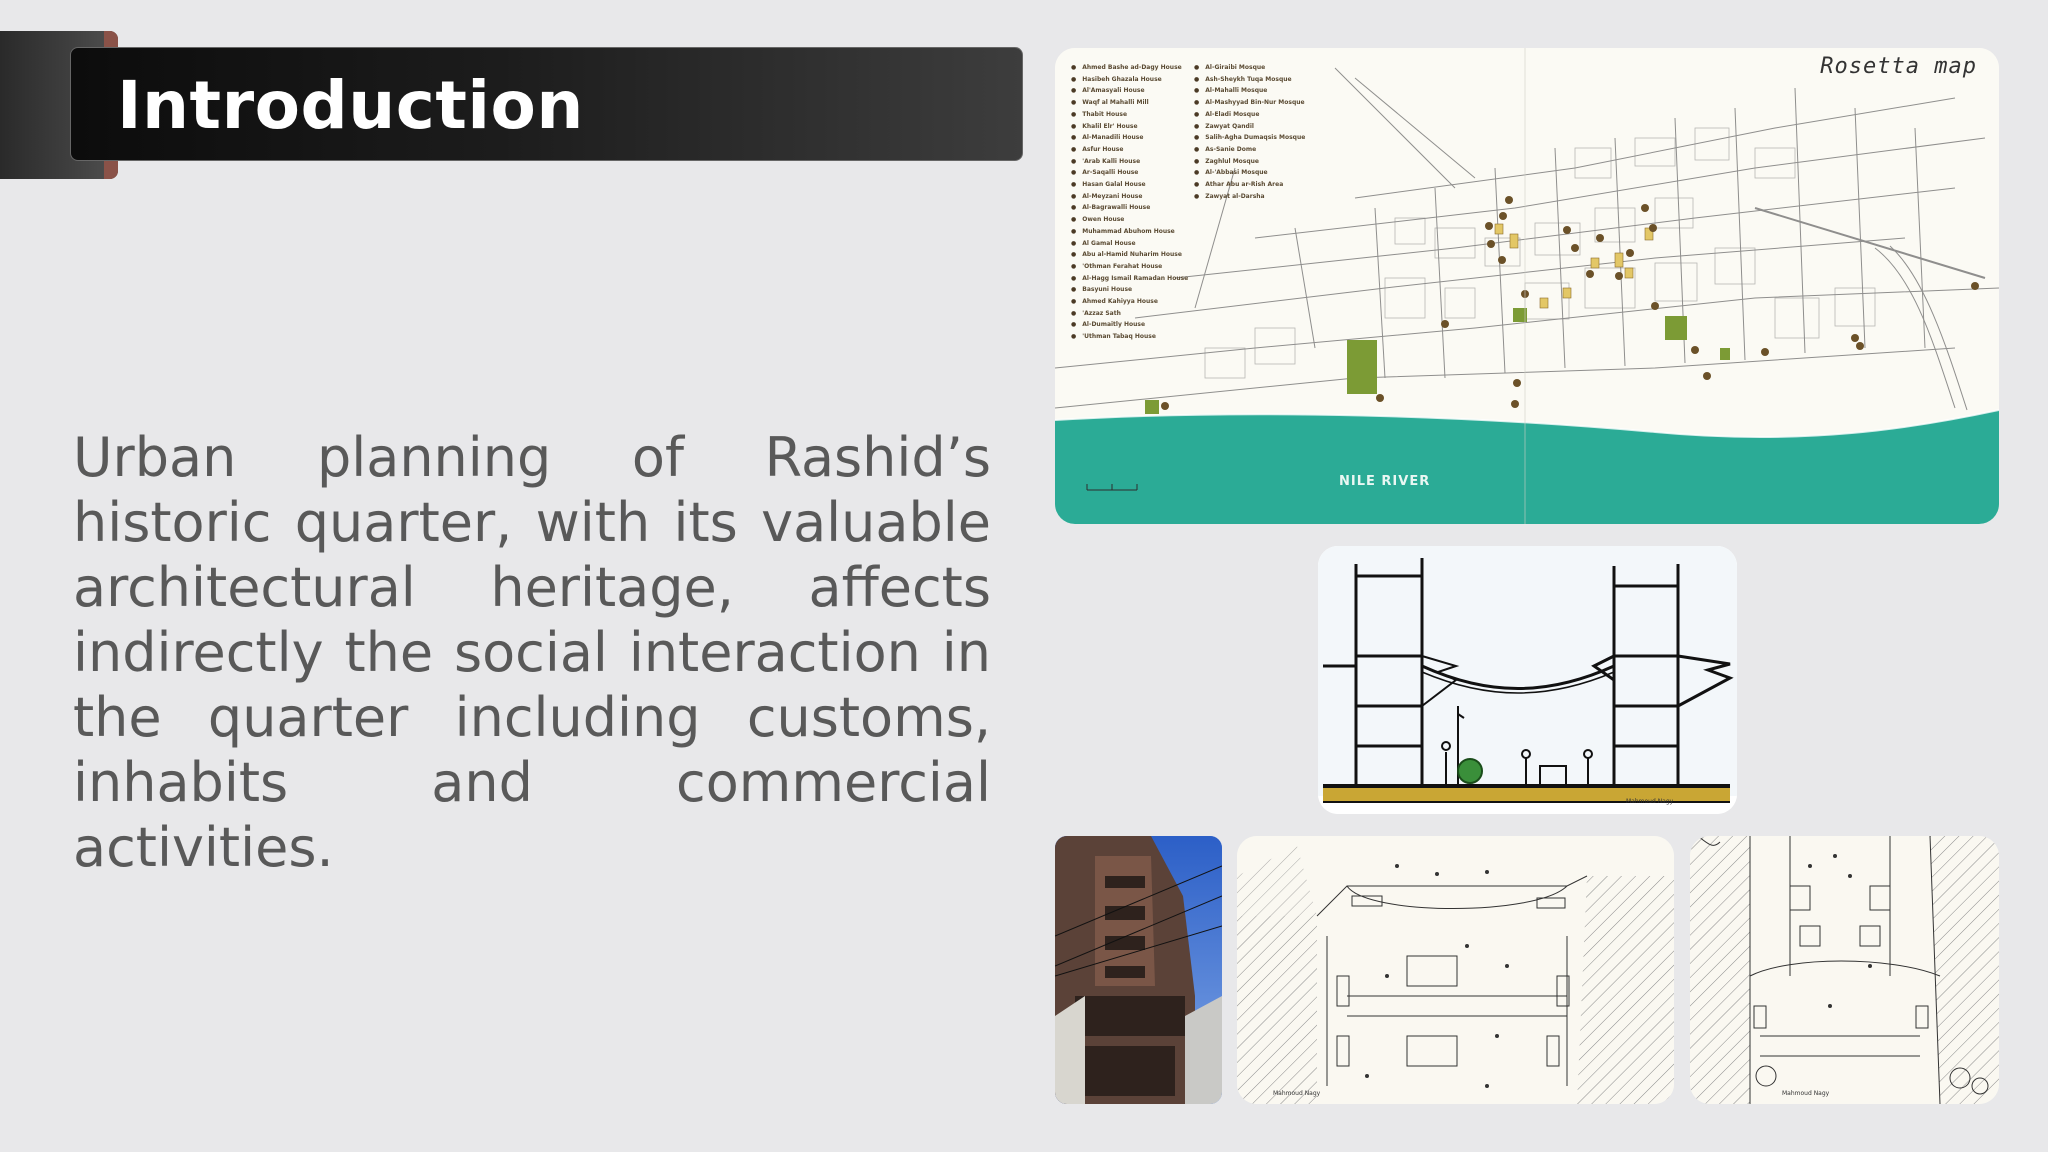 The height and width of the screenshot is (1152, 2048). Describe the element at coordinates (1249, 185) in the screenshot. I see `legend-mosque-item: Athar Abu ar-Rish Area` at that location.